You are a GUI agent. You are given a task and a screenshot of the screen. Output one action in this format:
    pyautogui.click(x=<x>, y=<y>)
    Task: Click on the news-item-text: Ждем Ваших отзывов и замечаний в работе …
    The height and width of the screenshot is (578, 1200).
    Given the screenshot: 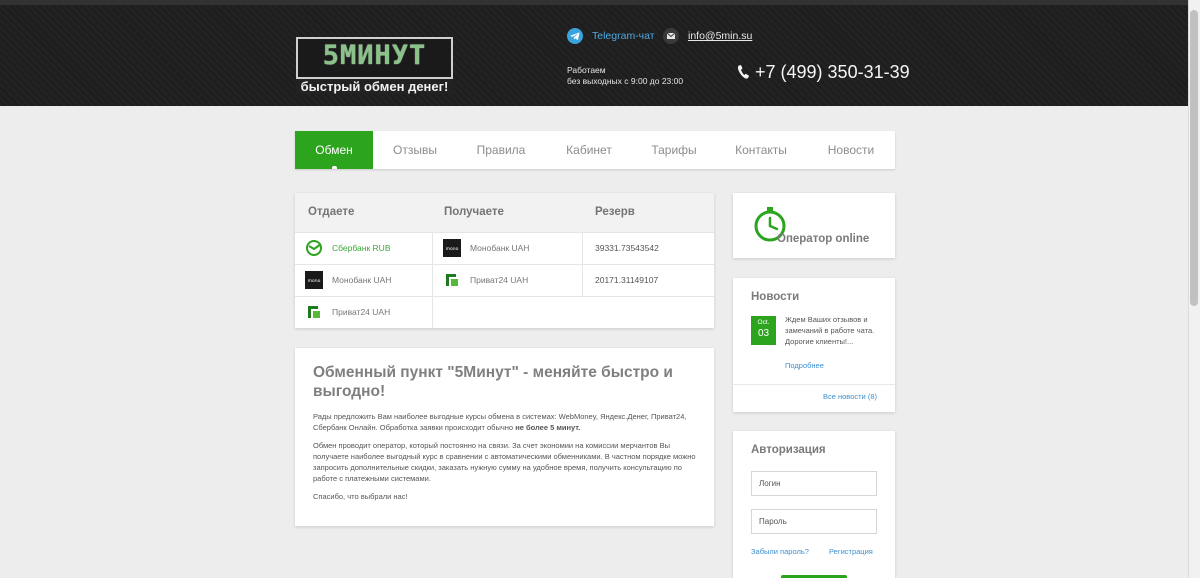 What is the action you would take?
    pyautogui.click(x=830, y=330)
    